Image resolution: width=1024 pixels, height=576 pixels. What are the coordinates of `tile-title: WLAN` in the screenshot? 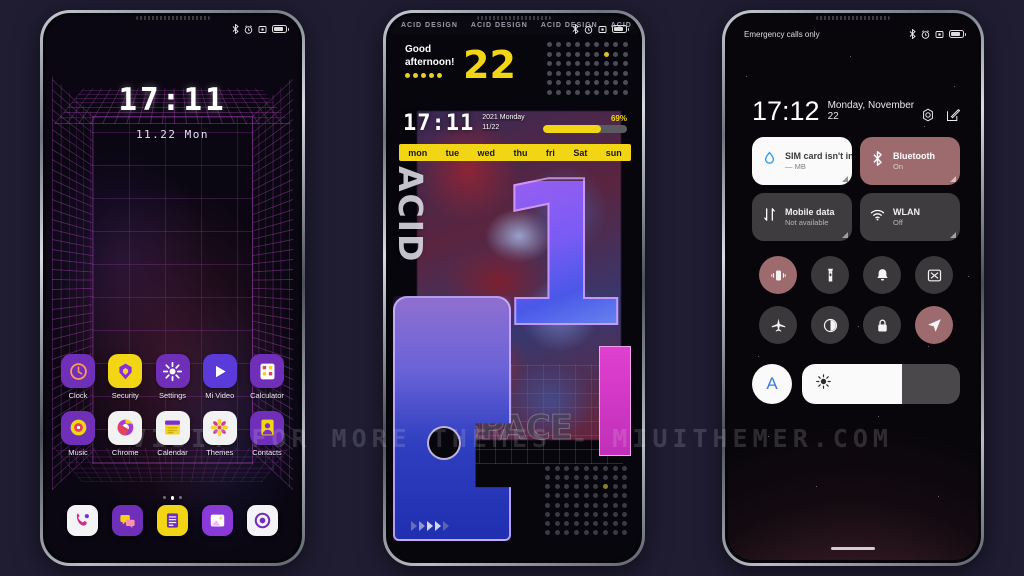 It's located at (906, 211).